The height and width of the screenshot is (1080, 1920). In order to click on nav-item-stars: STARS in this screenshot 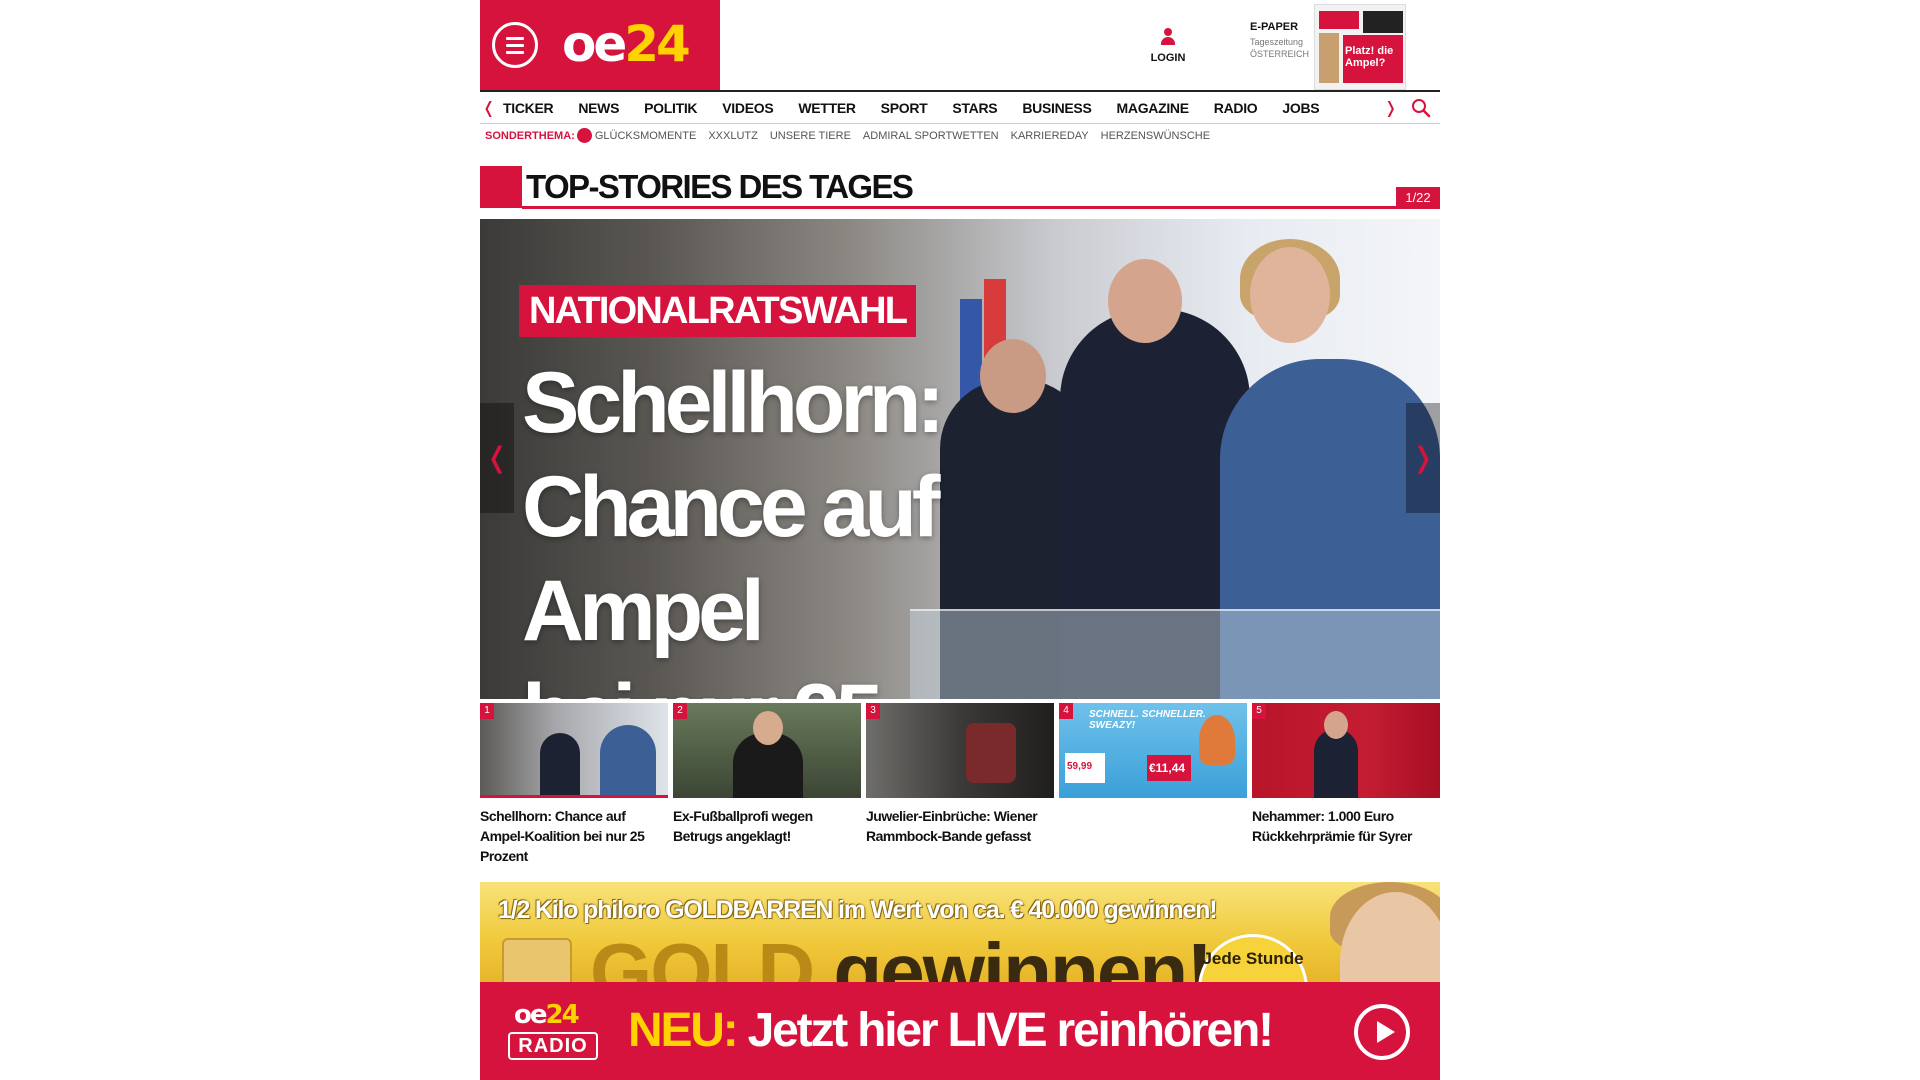, I will do `click(974, 108)`.